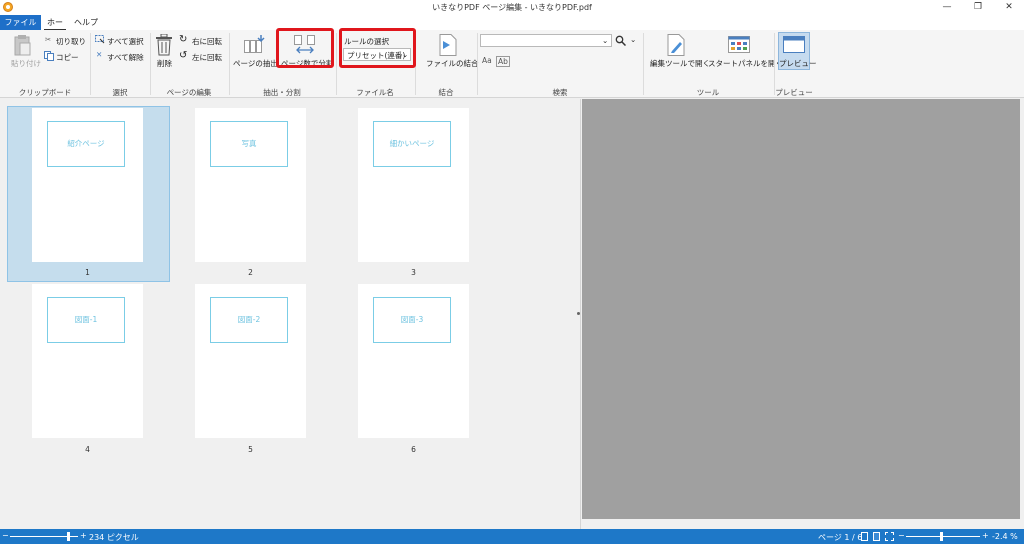 This screenshot has height=544, width=1024. I want to click on tab-help: ヘルプ, so click(86, 22).